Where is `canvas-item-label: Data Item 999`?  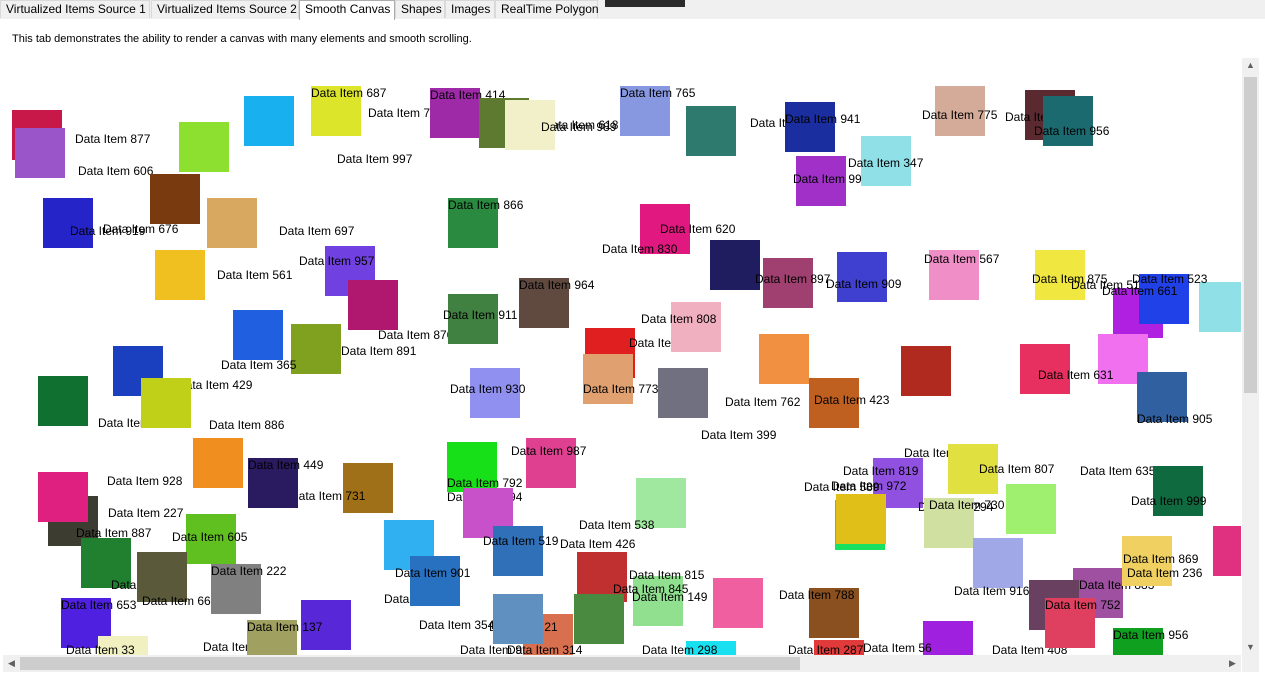
canvas-item-label: Data Item 999 is located at coordinates (1169, 501).